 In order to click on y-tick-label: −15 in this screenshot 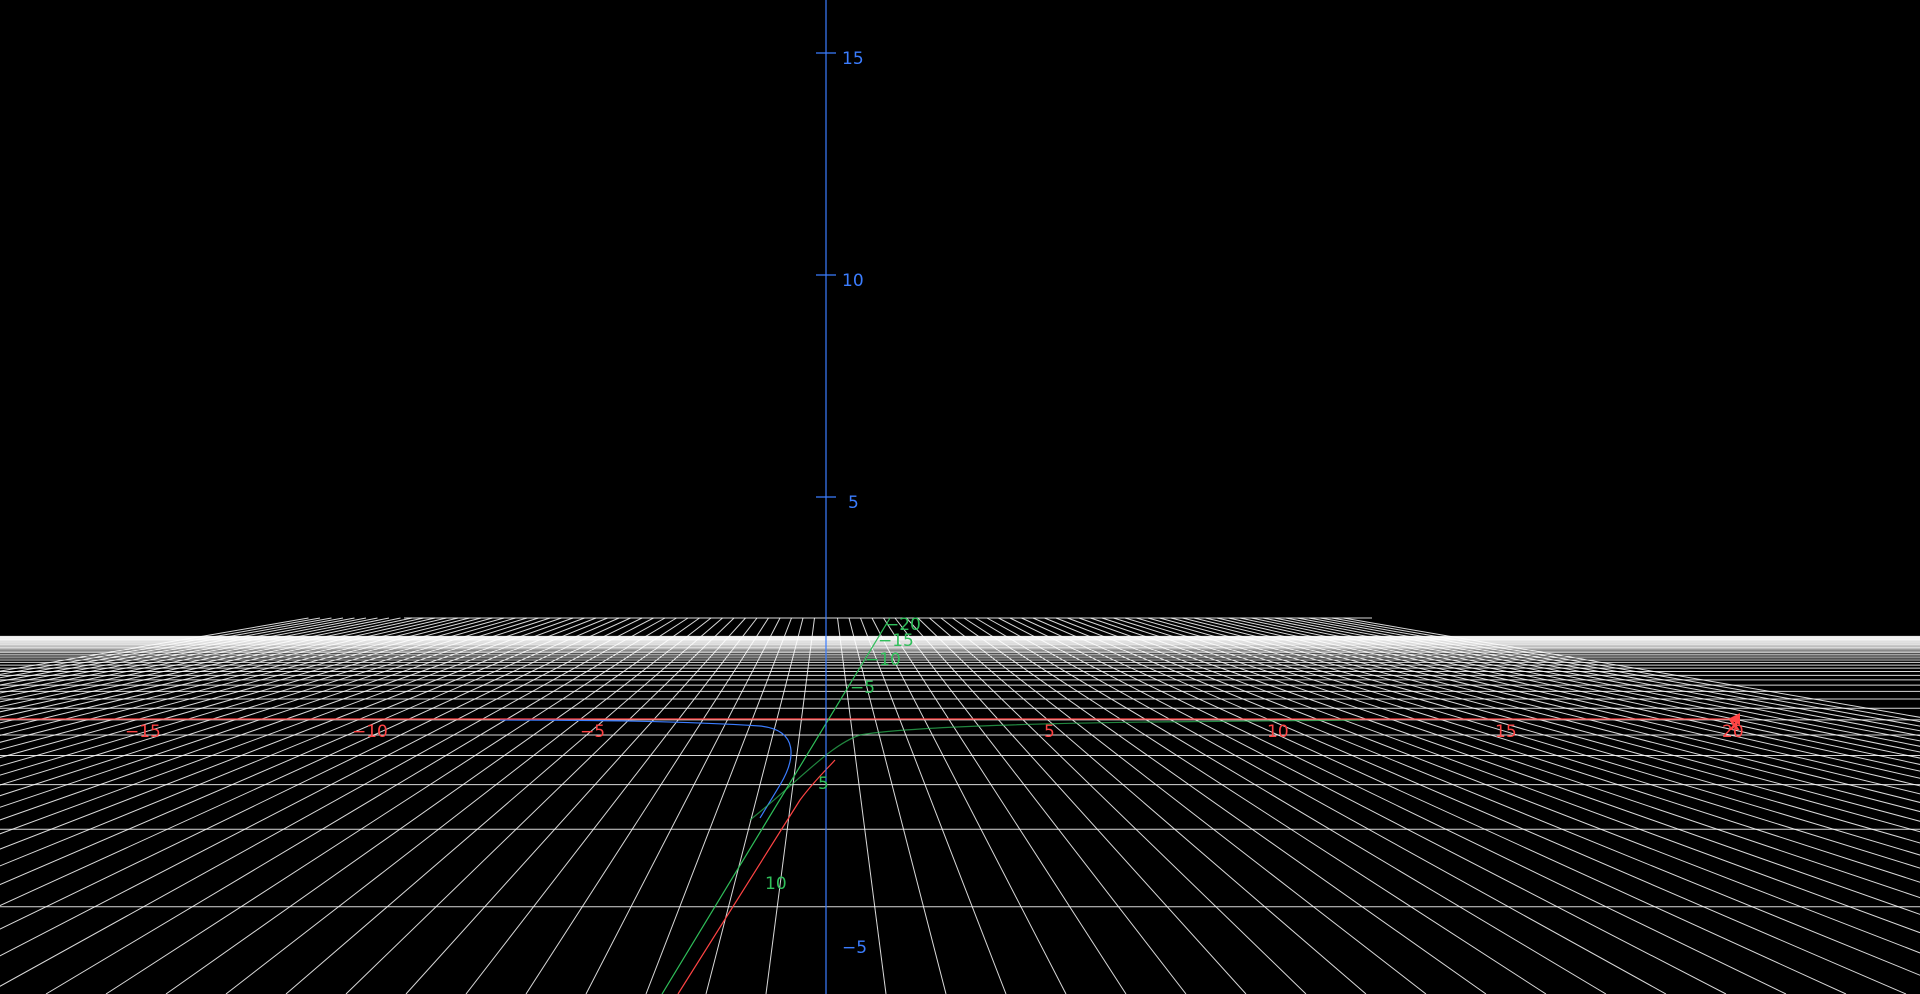, I will do `click(896, 641)`.